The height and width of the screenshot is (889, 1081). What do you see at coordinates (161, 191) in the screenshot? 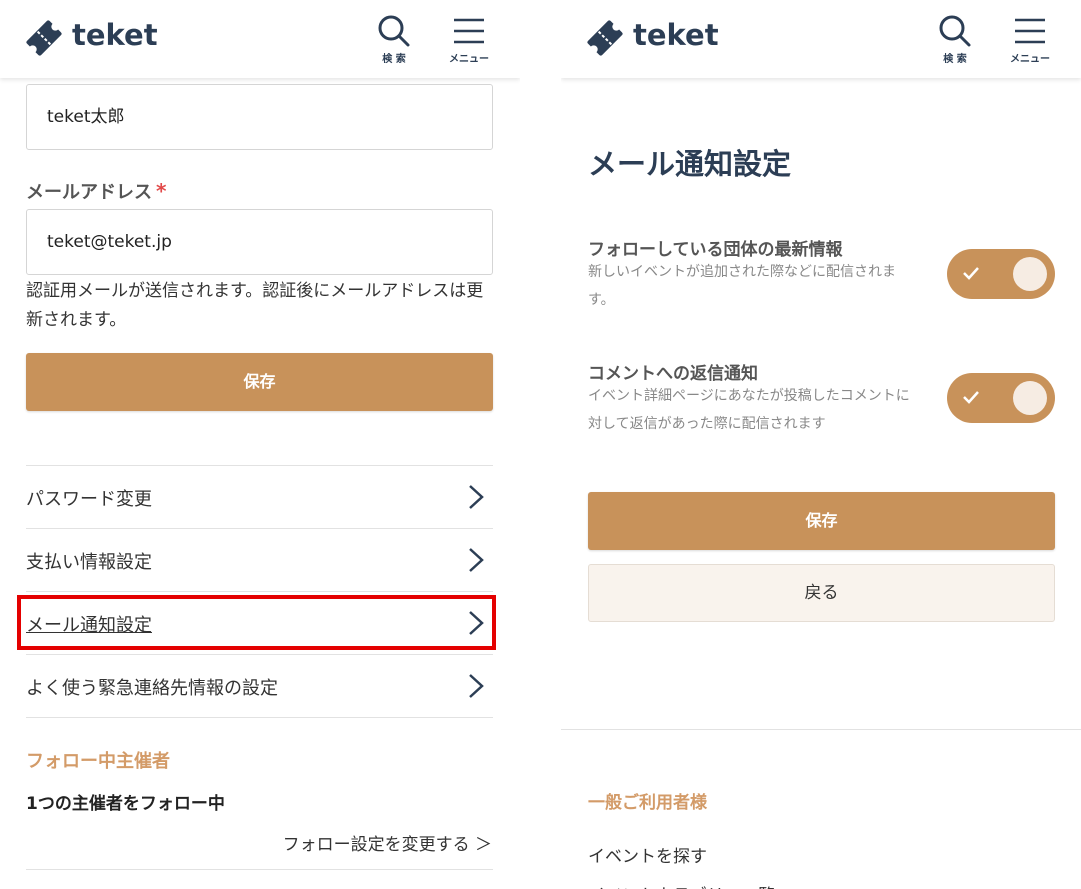
I see `required-mark: *` at bounding box center [161, 191].